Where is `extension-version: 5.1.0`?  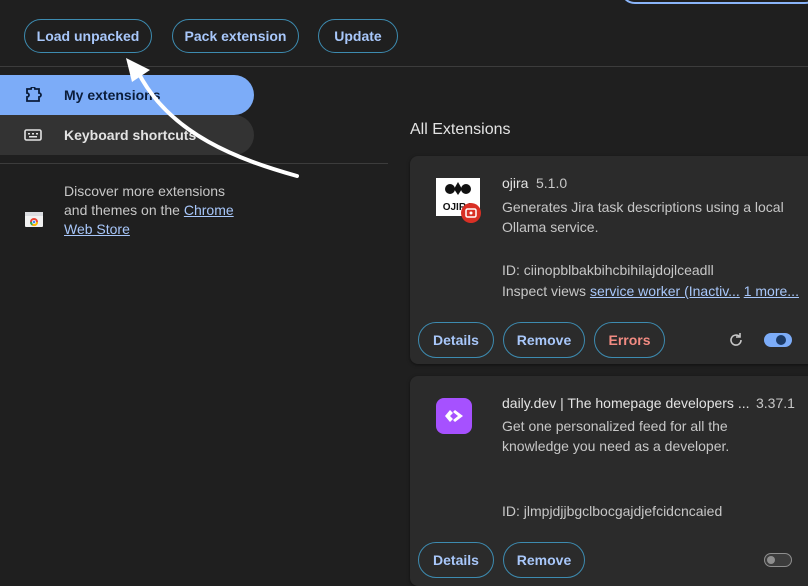
extension-version: 5.1.0 is located at coordinates (552, 183).